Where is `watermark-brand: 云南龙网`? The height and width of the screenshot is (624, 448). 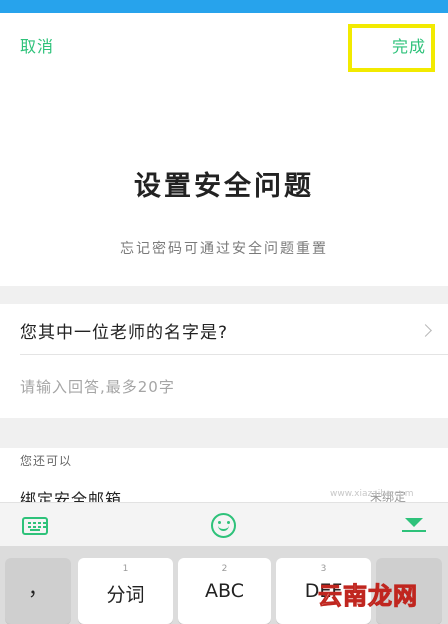
watermark-brand: 云南龙网 is located at coordinates (368, 596).